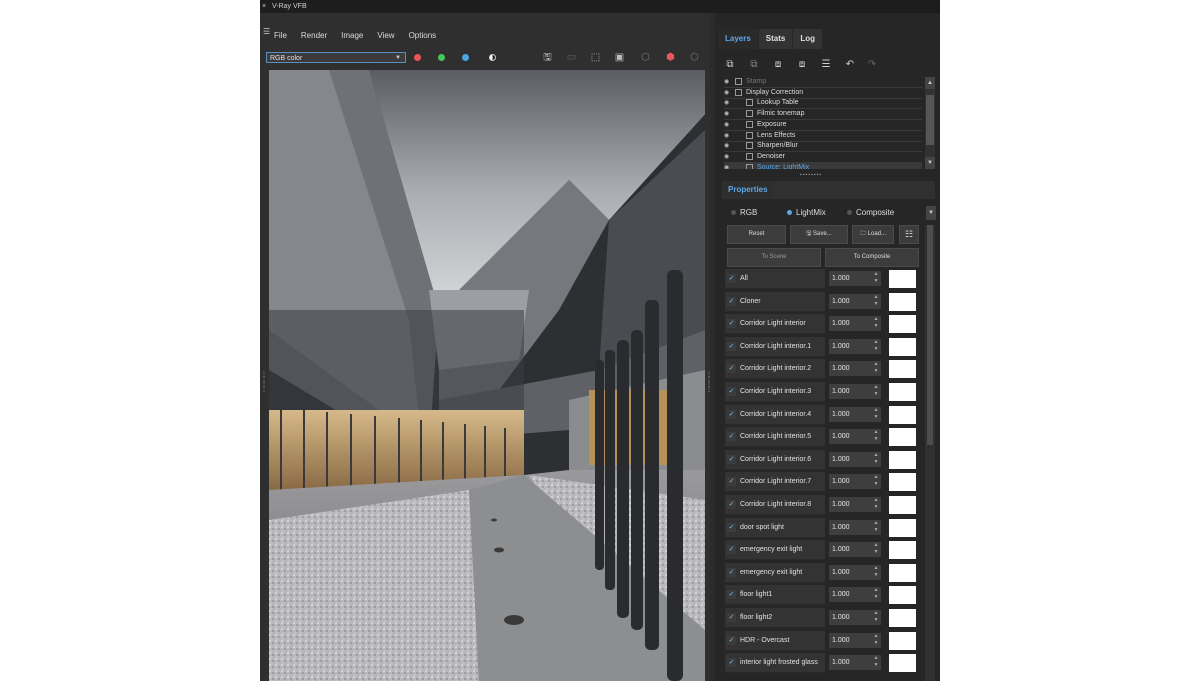 The height and width of the screenshot is (681, 1200). What do you see at coordinates (441, 57) in the screenshot?
I see `green-channel-toggle` at bounding box center [441, 57].